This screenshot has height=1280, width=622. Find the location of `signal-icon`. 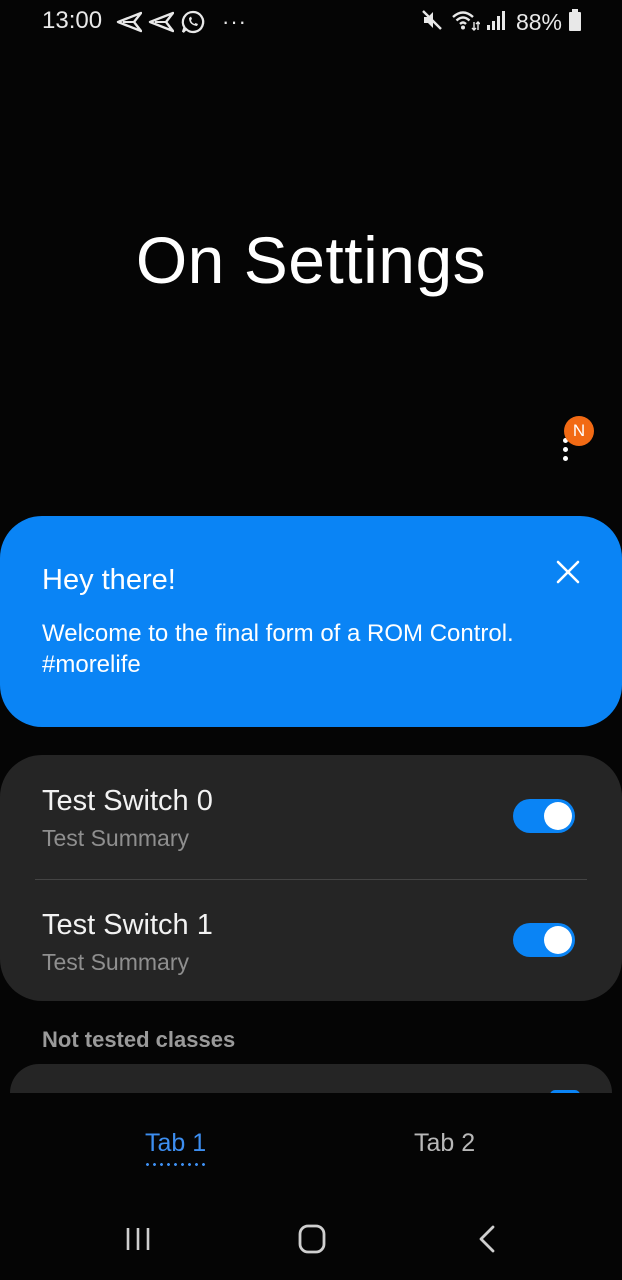

signal-icon is located at coordinates (496, 22).